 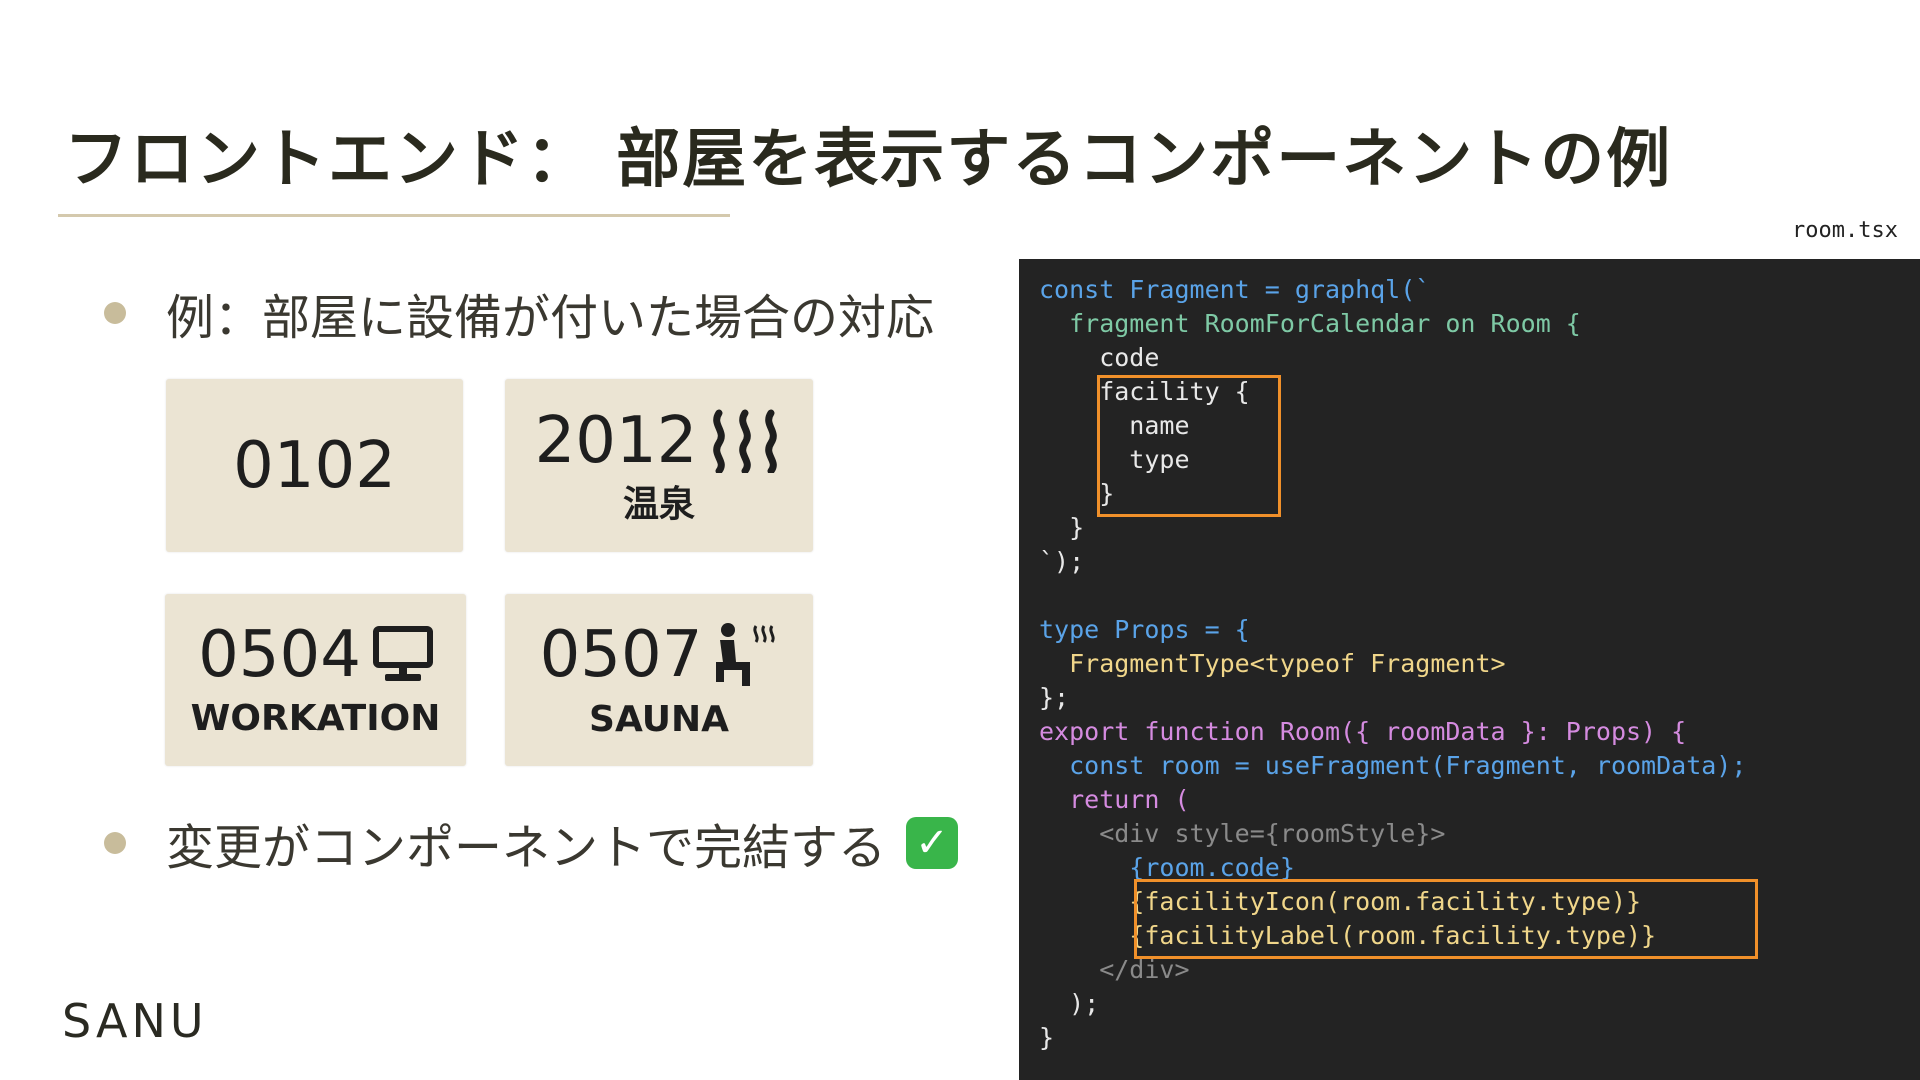 What do you see at coordinates (1114, 799) in the screenshot?
I see `code-line-16: return (` at bounding box center [1114, 799].